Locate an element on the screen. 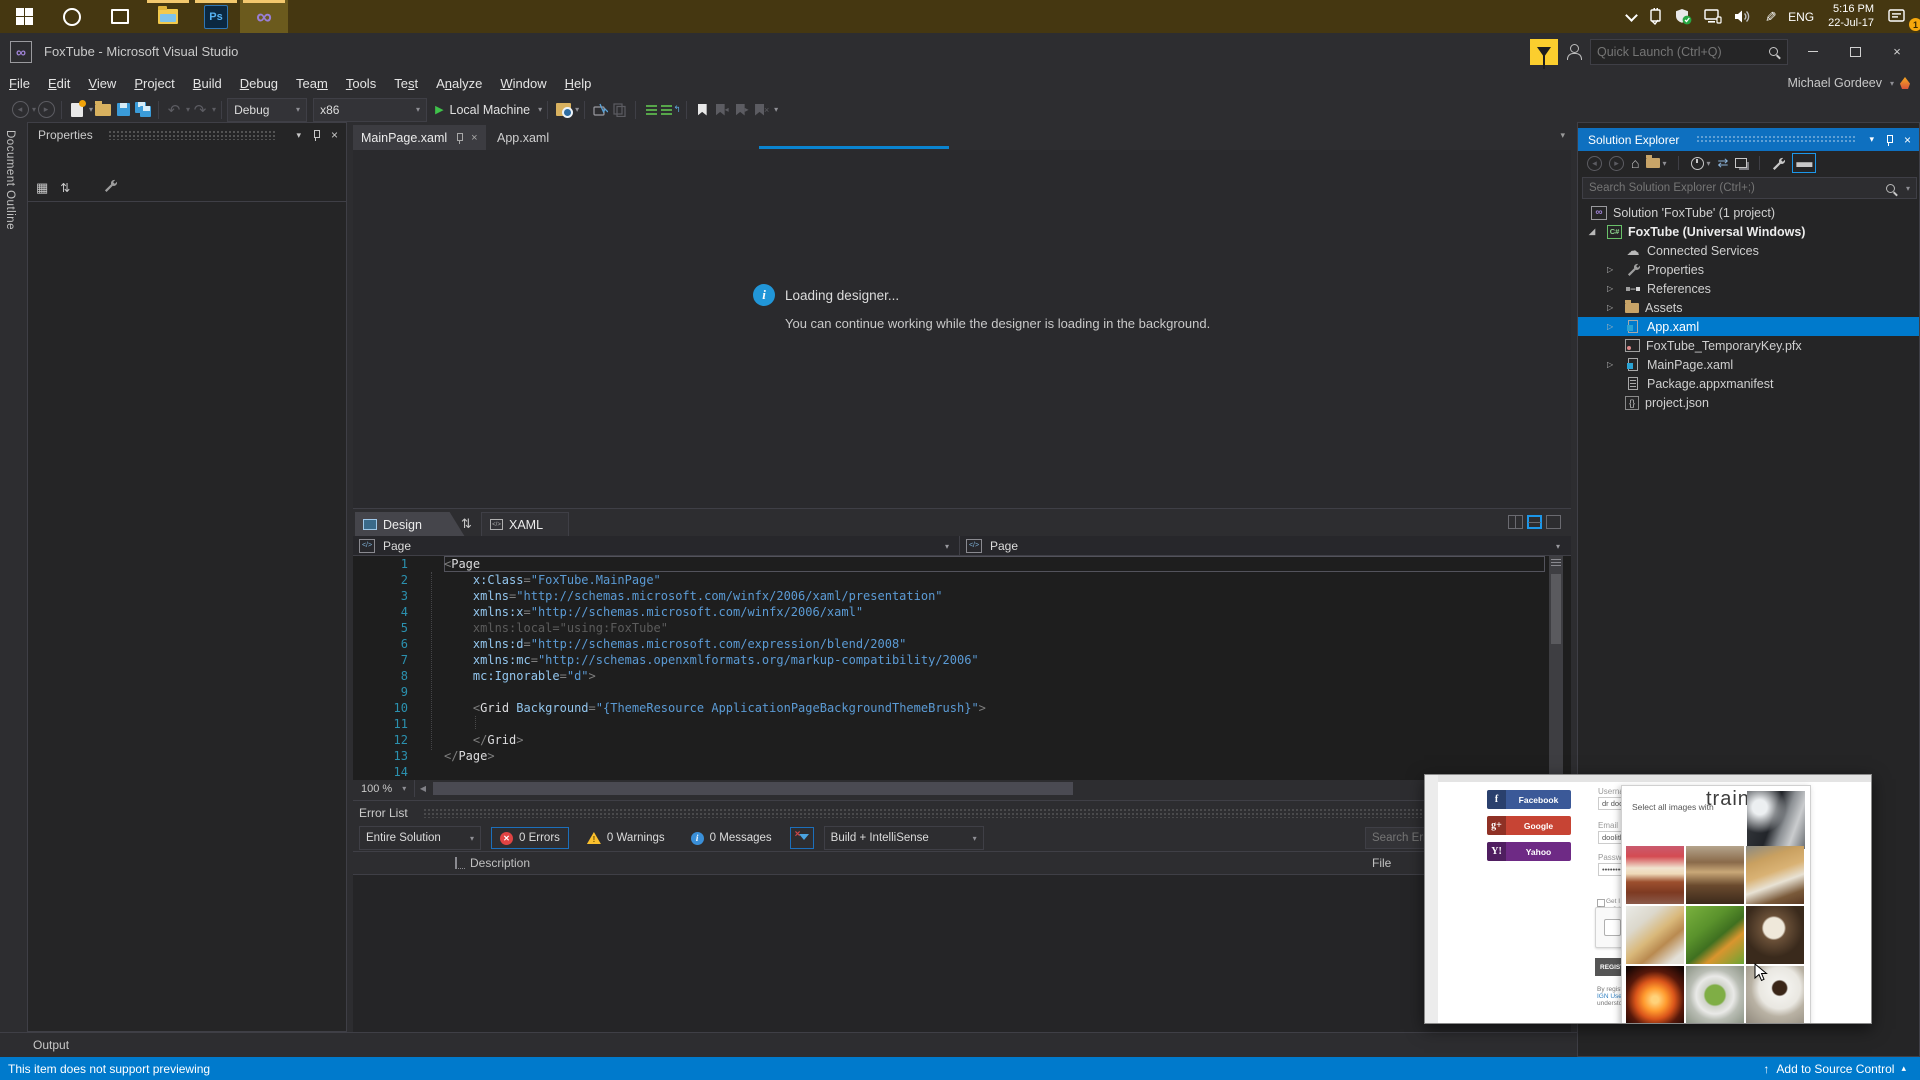 This screenshot has height=1080, width=1920. pen-tray-icon: ✎ is located at coordinates (1770, 16).